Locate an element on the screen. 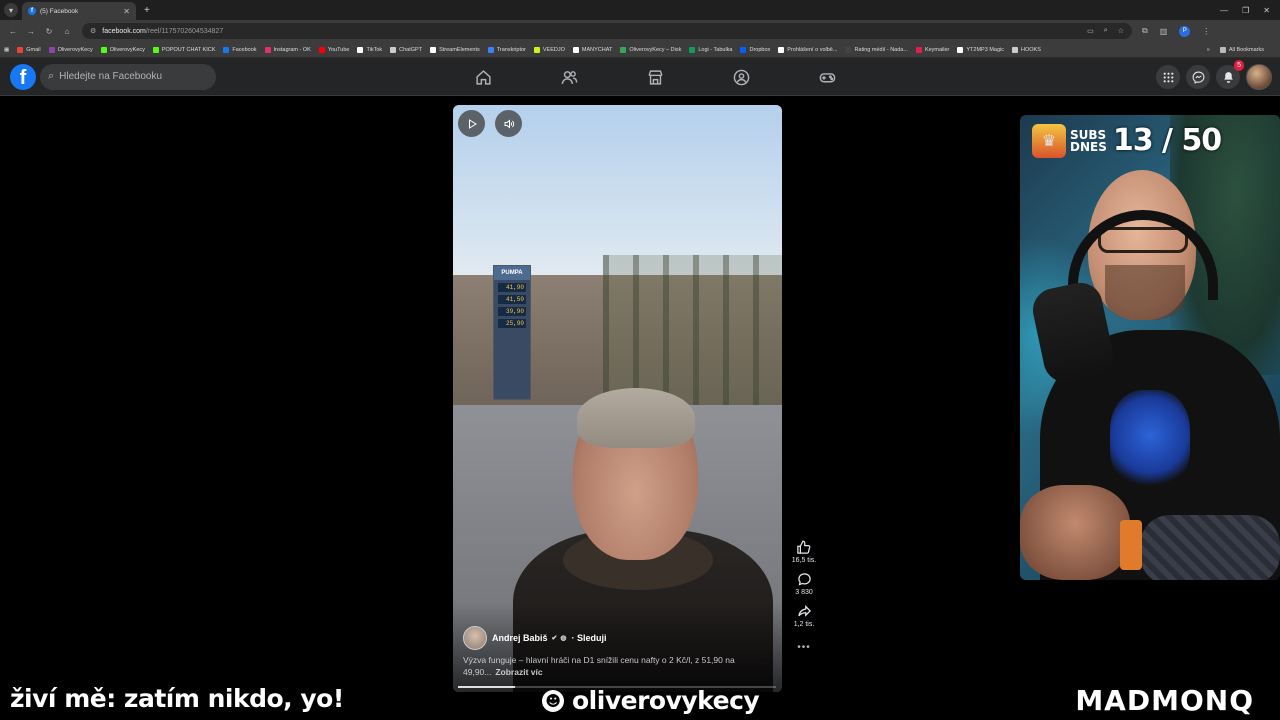 This screenshot has width=1280, height=720. gaming-icon is located at coordinates (827, 77).